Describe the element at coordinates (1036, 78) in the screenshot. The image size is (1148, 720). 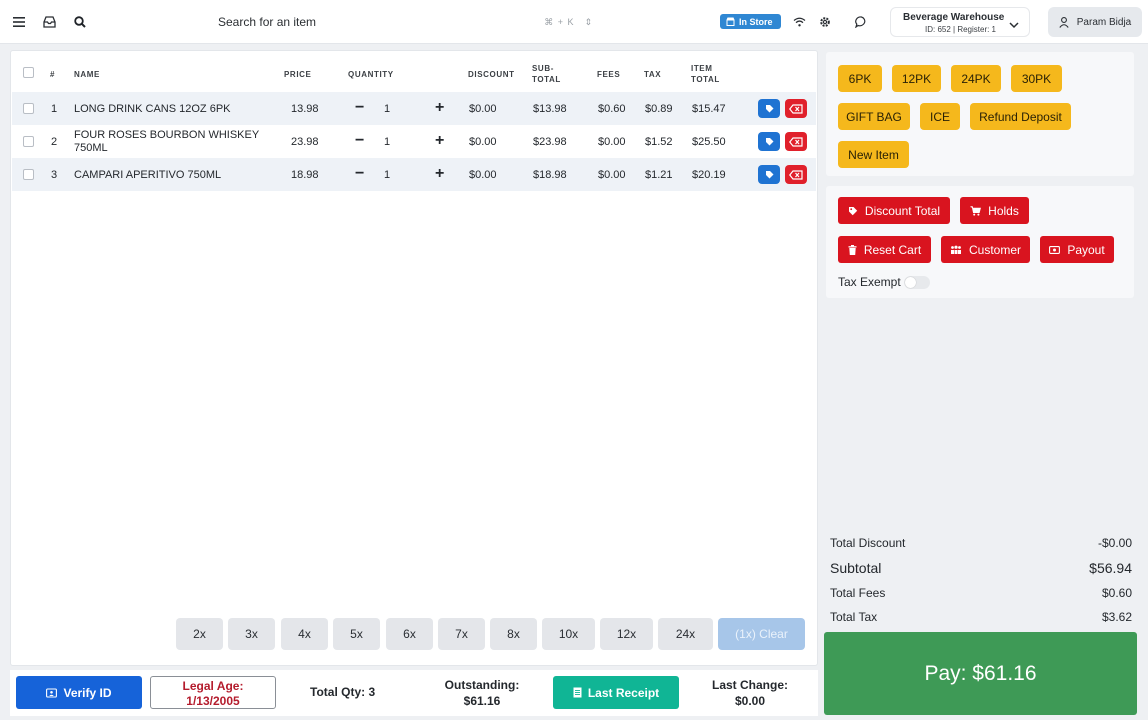
I see `quick-30pk-button: 30PK` at that location.